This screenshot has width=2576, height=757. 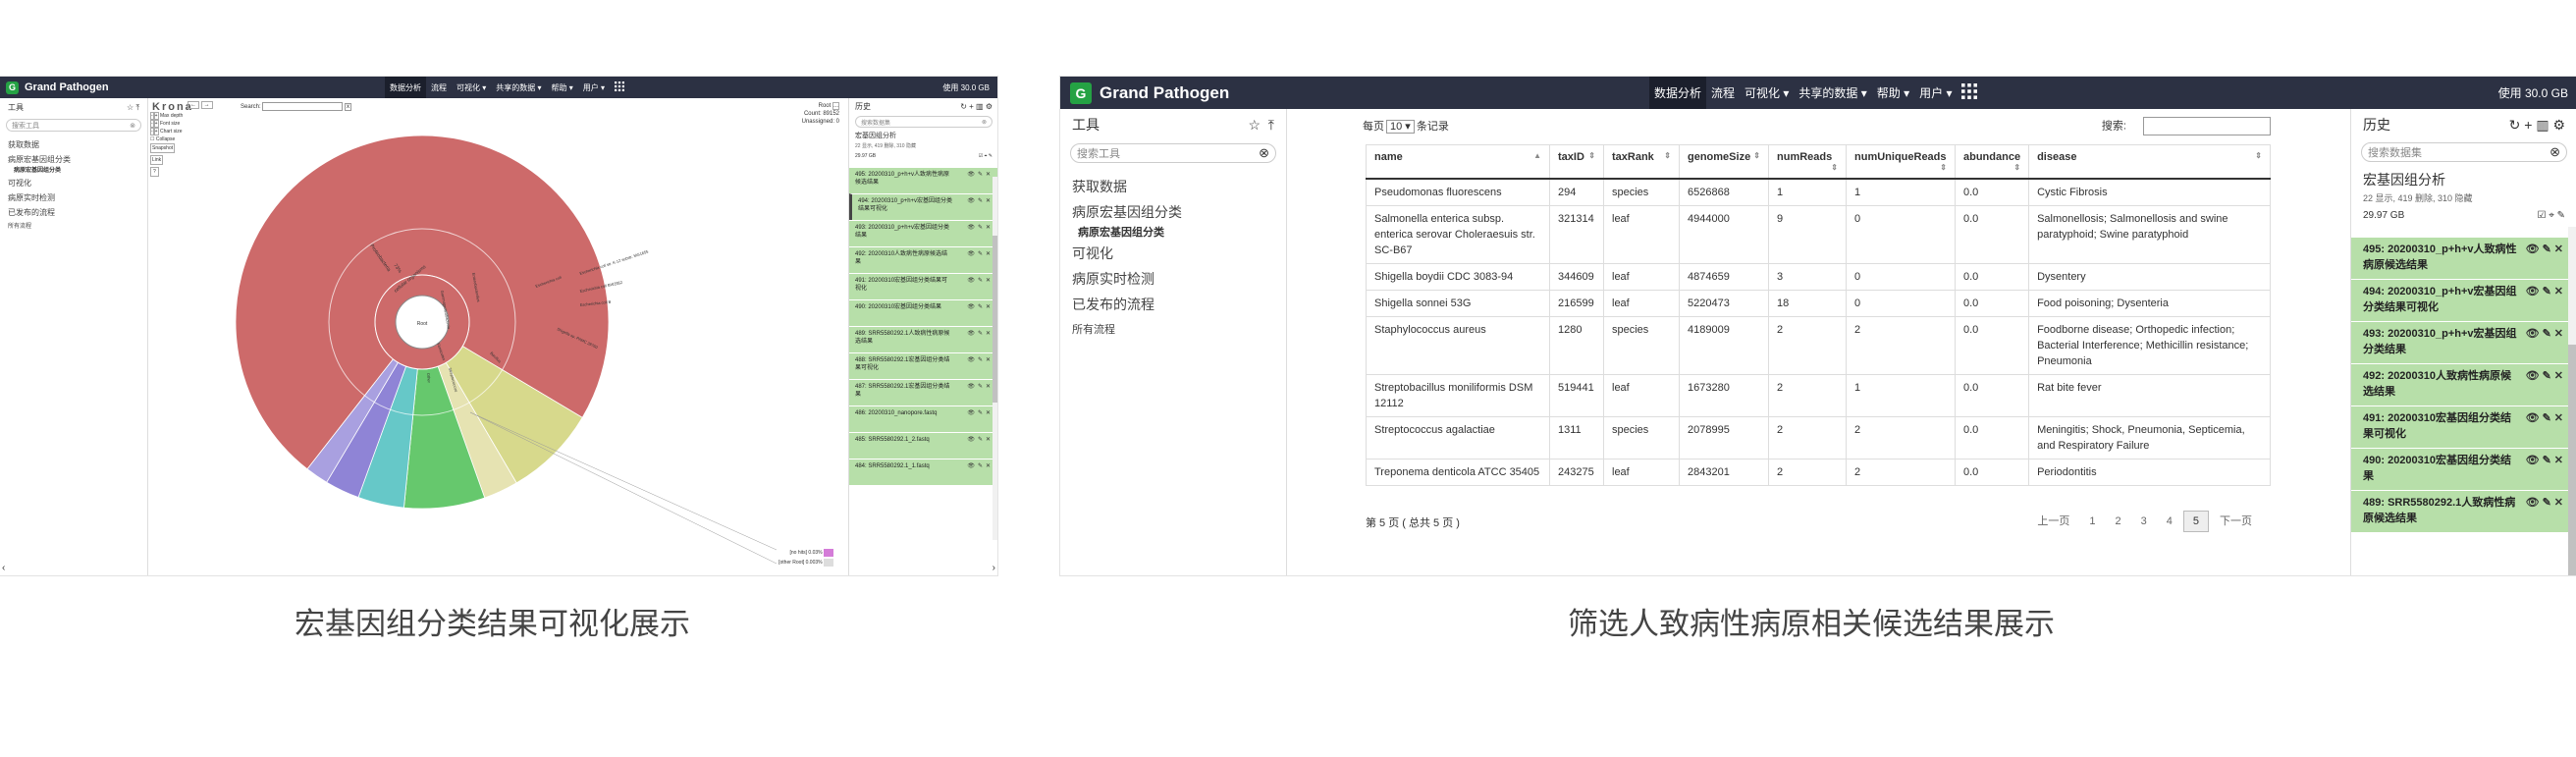 What do you see at coordinates (1173, 304) in the screenshot?
I see `tool-section-published: 已发布的流程` at bounding box center [1173, 304].